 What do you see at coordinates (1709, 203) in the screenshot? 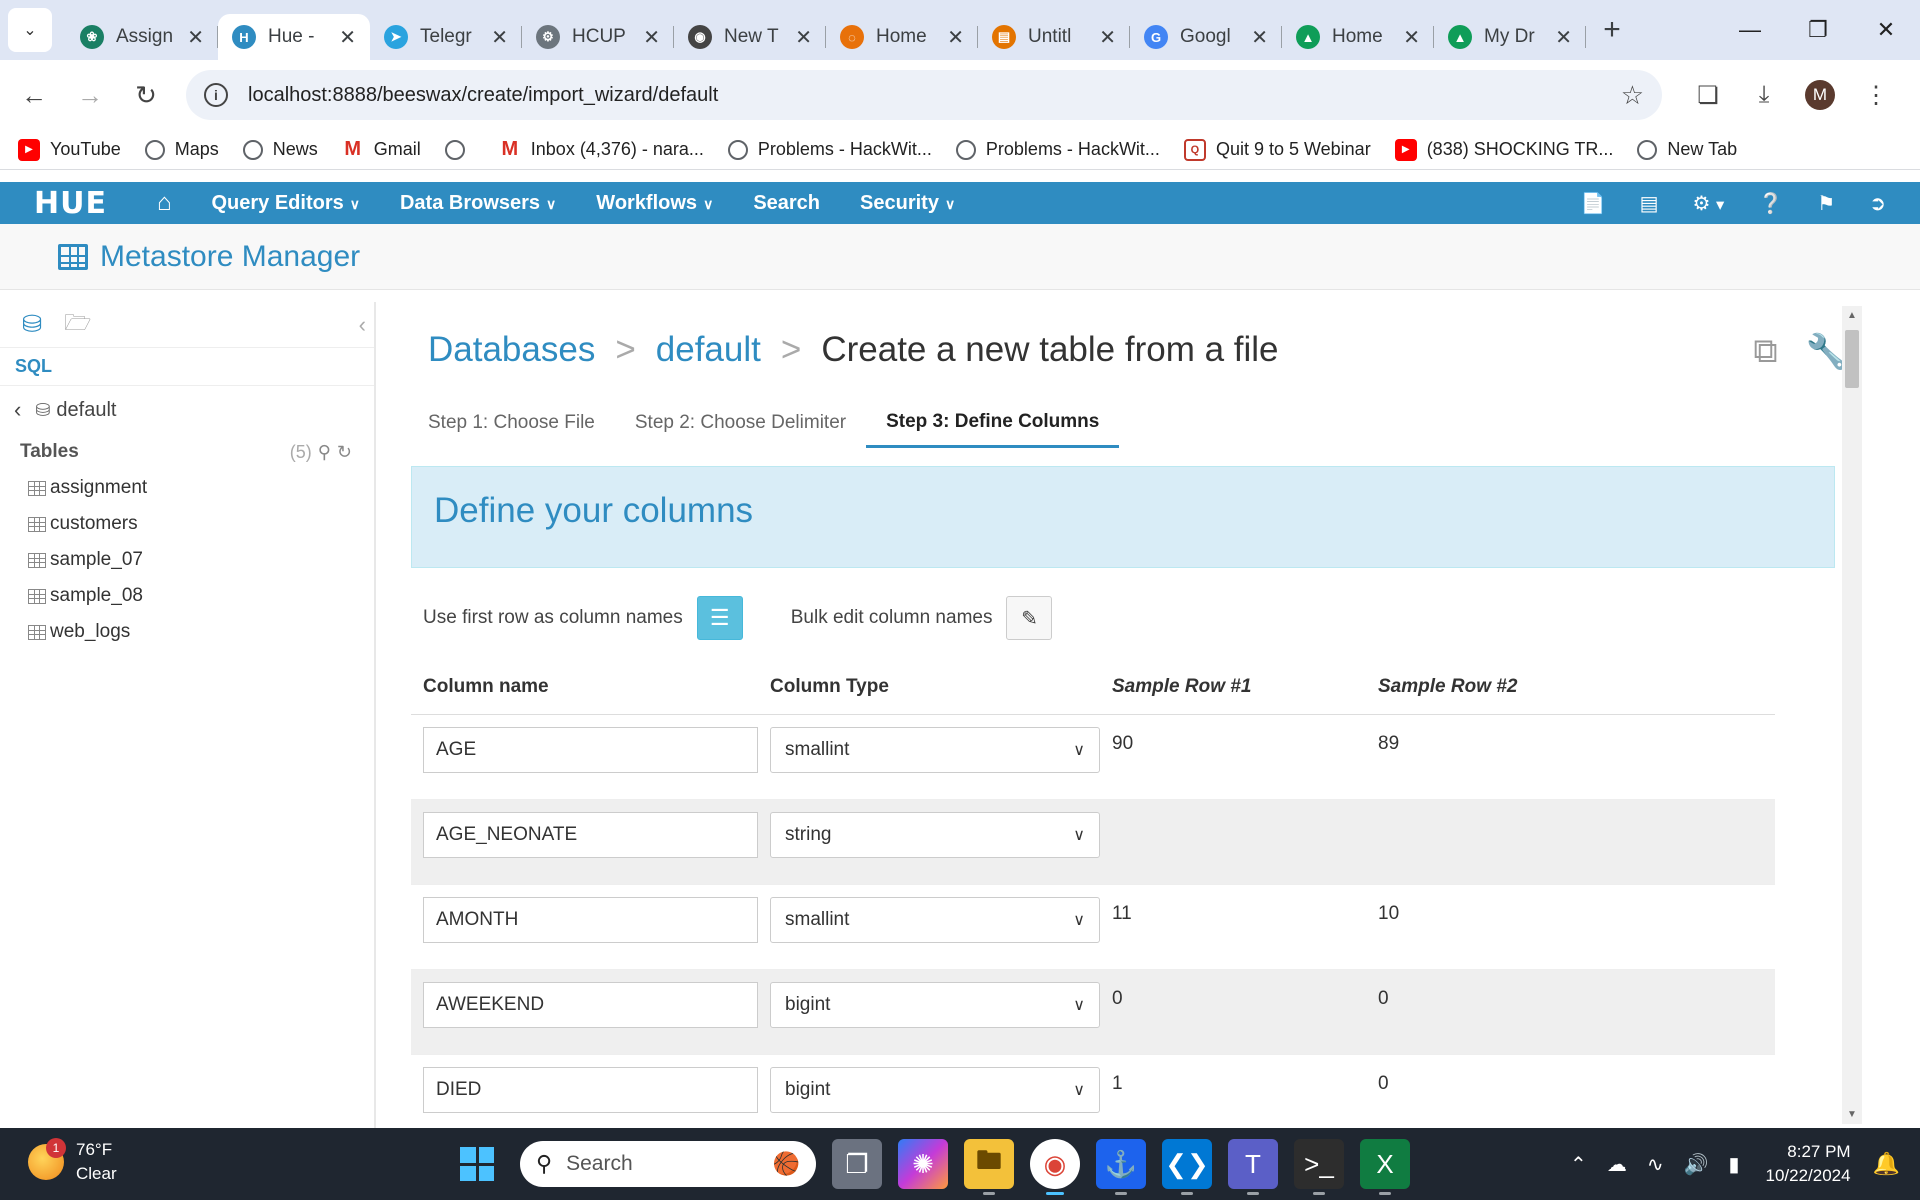
I see `admin-gears-icon: ⚙ ▾` at bounding box center [1709, 203].